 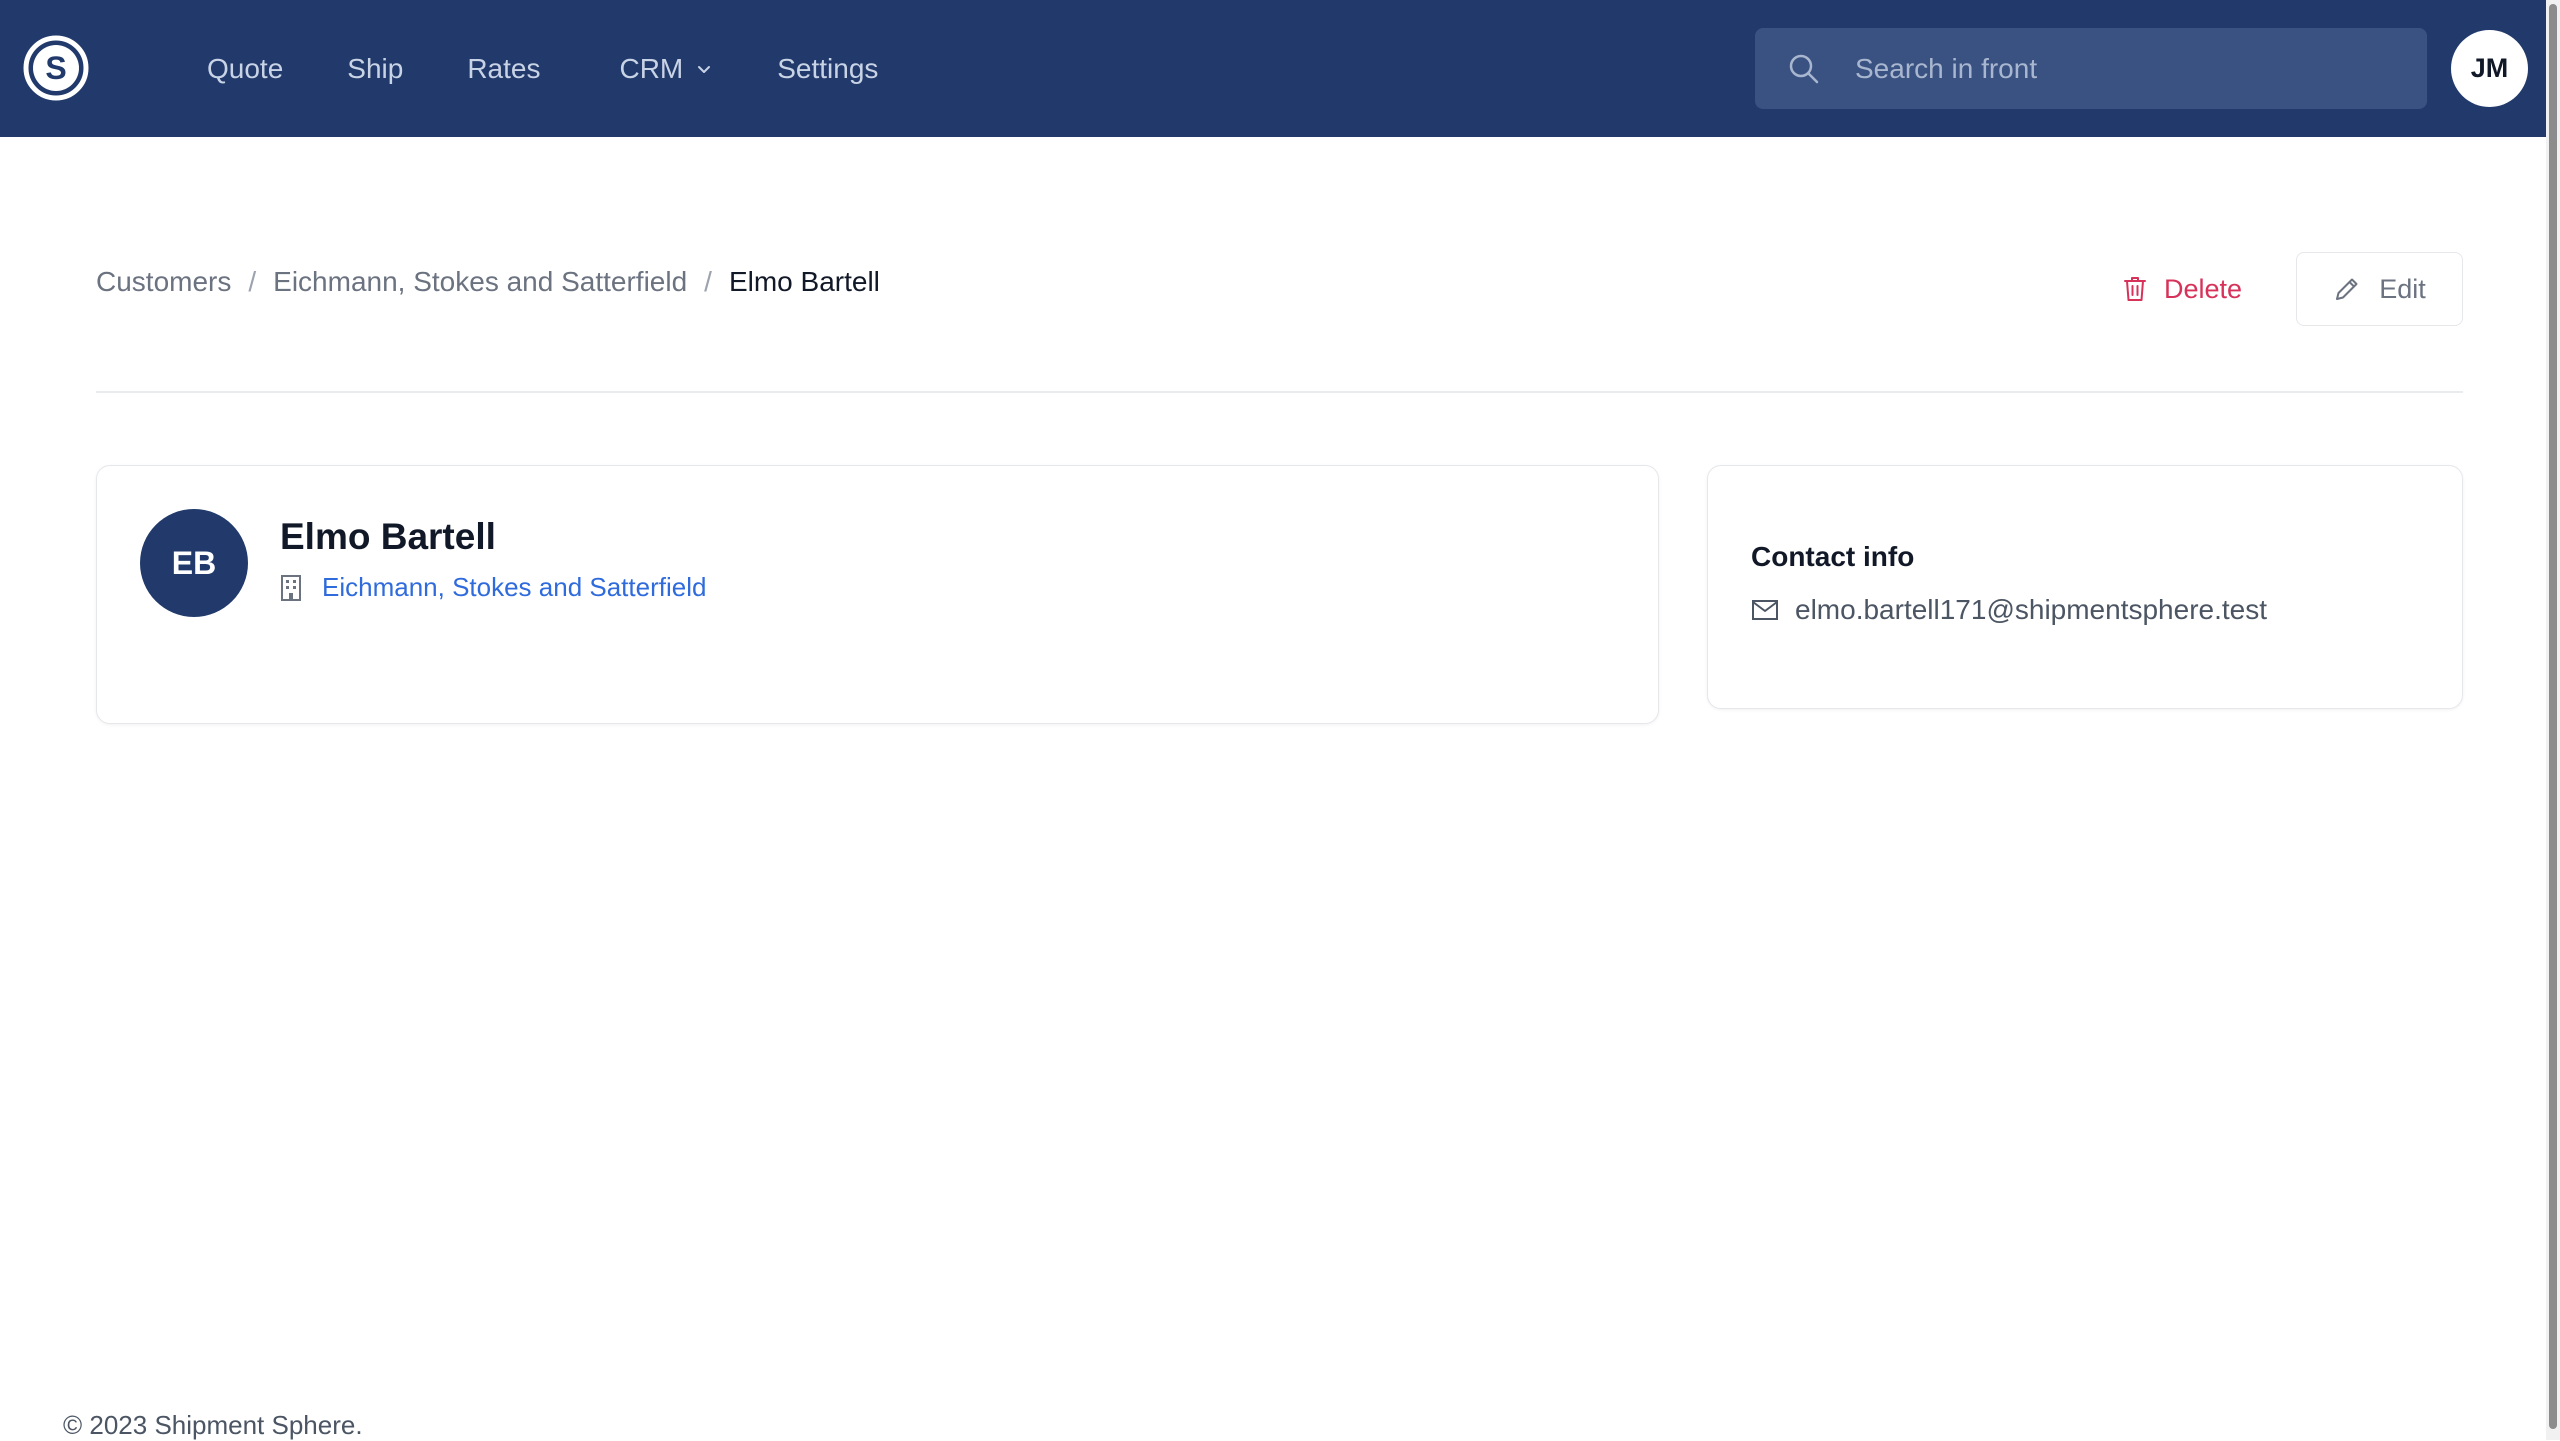 I want to click on header-divider, so click(x=1279, y=392).